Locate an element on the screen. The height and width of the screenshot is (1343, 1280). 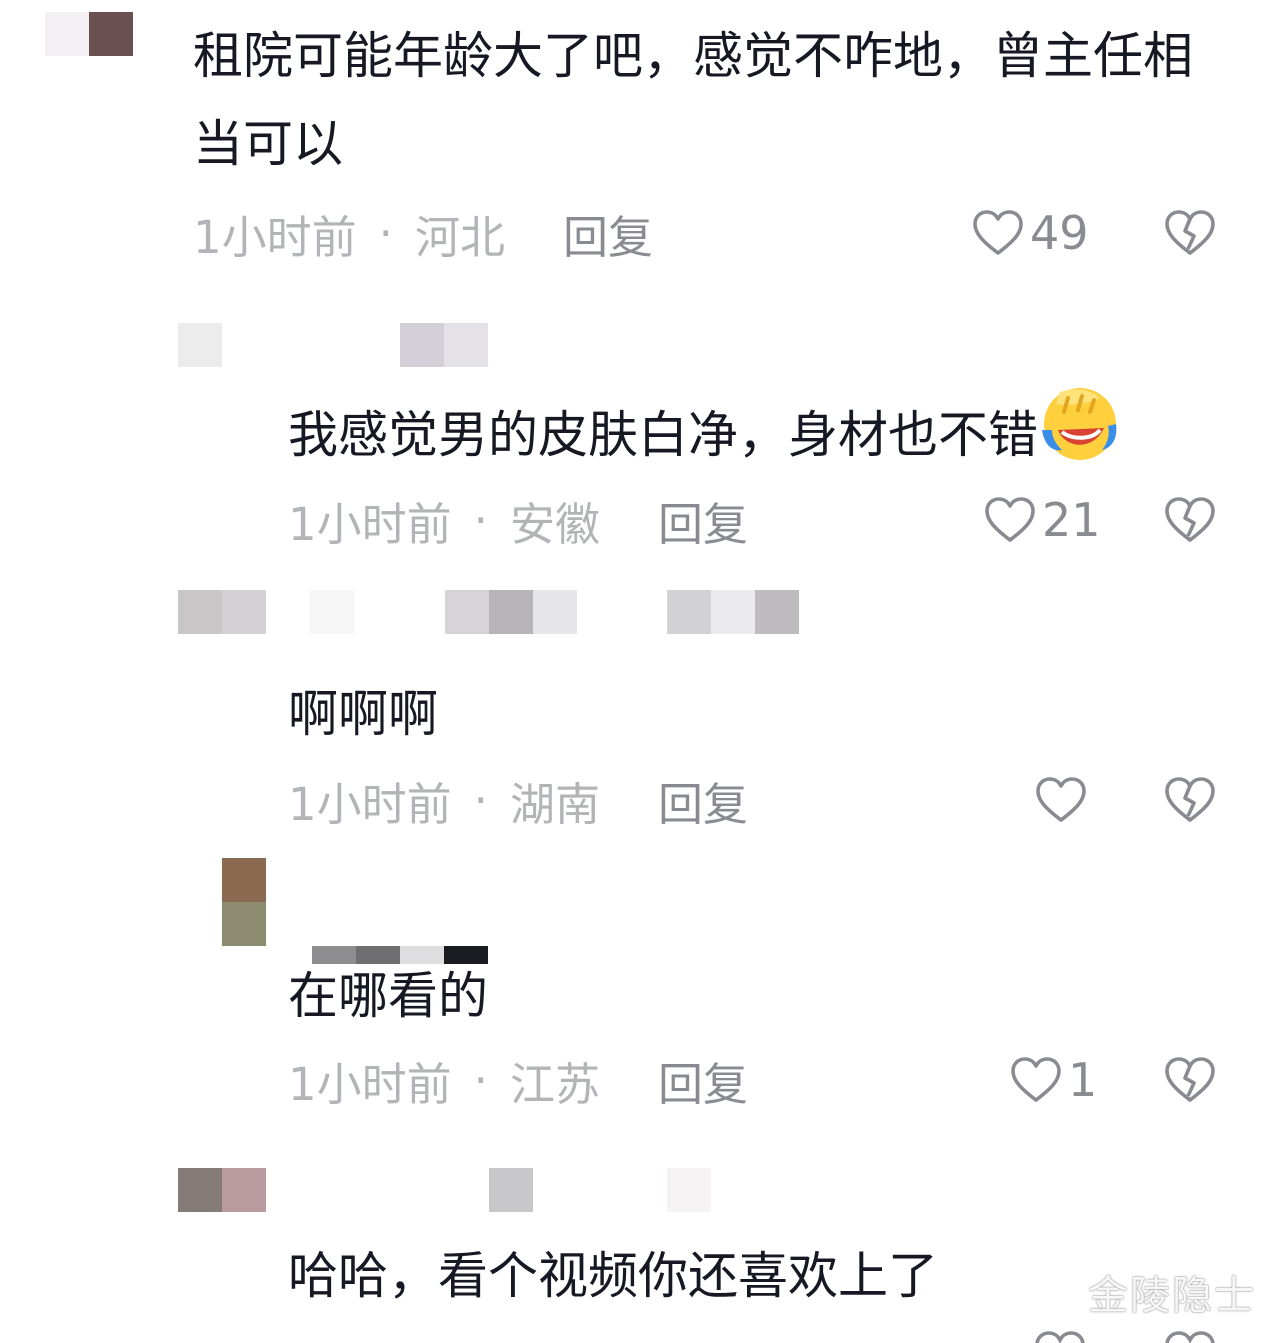
like-count: 1 is located at coordinates (1083, 1080).